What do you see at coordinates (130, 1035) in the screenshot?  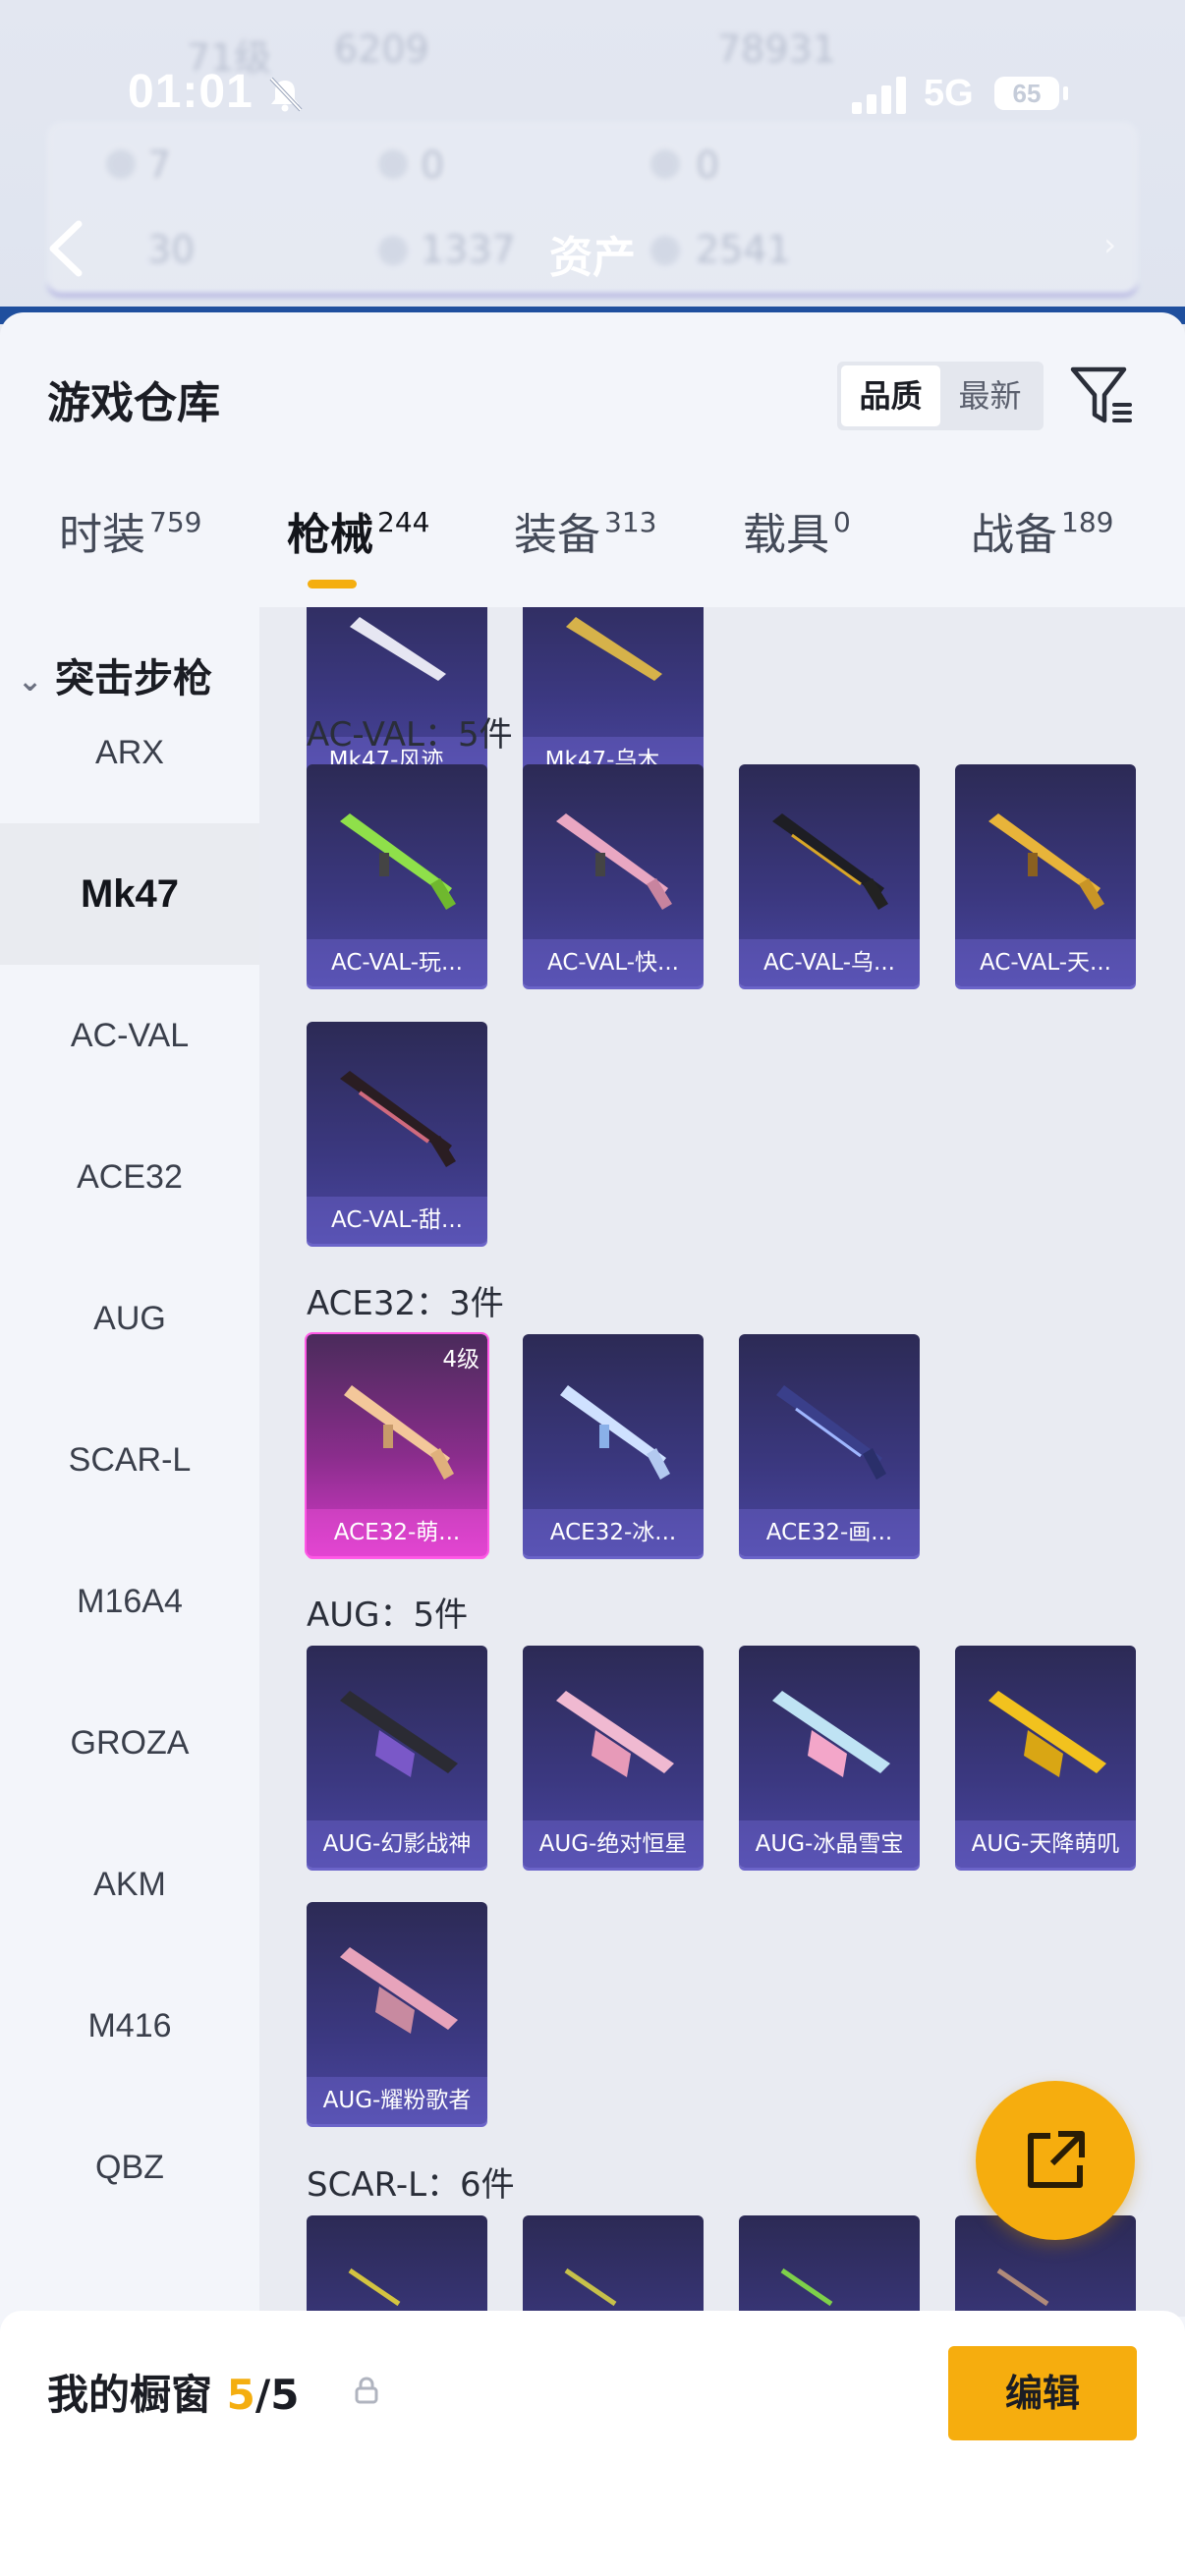 I see `sidebar-item-ac-val: AC-VAL` at bounding box center [130, 1035].